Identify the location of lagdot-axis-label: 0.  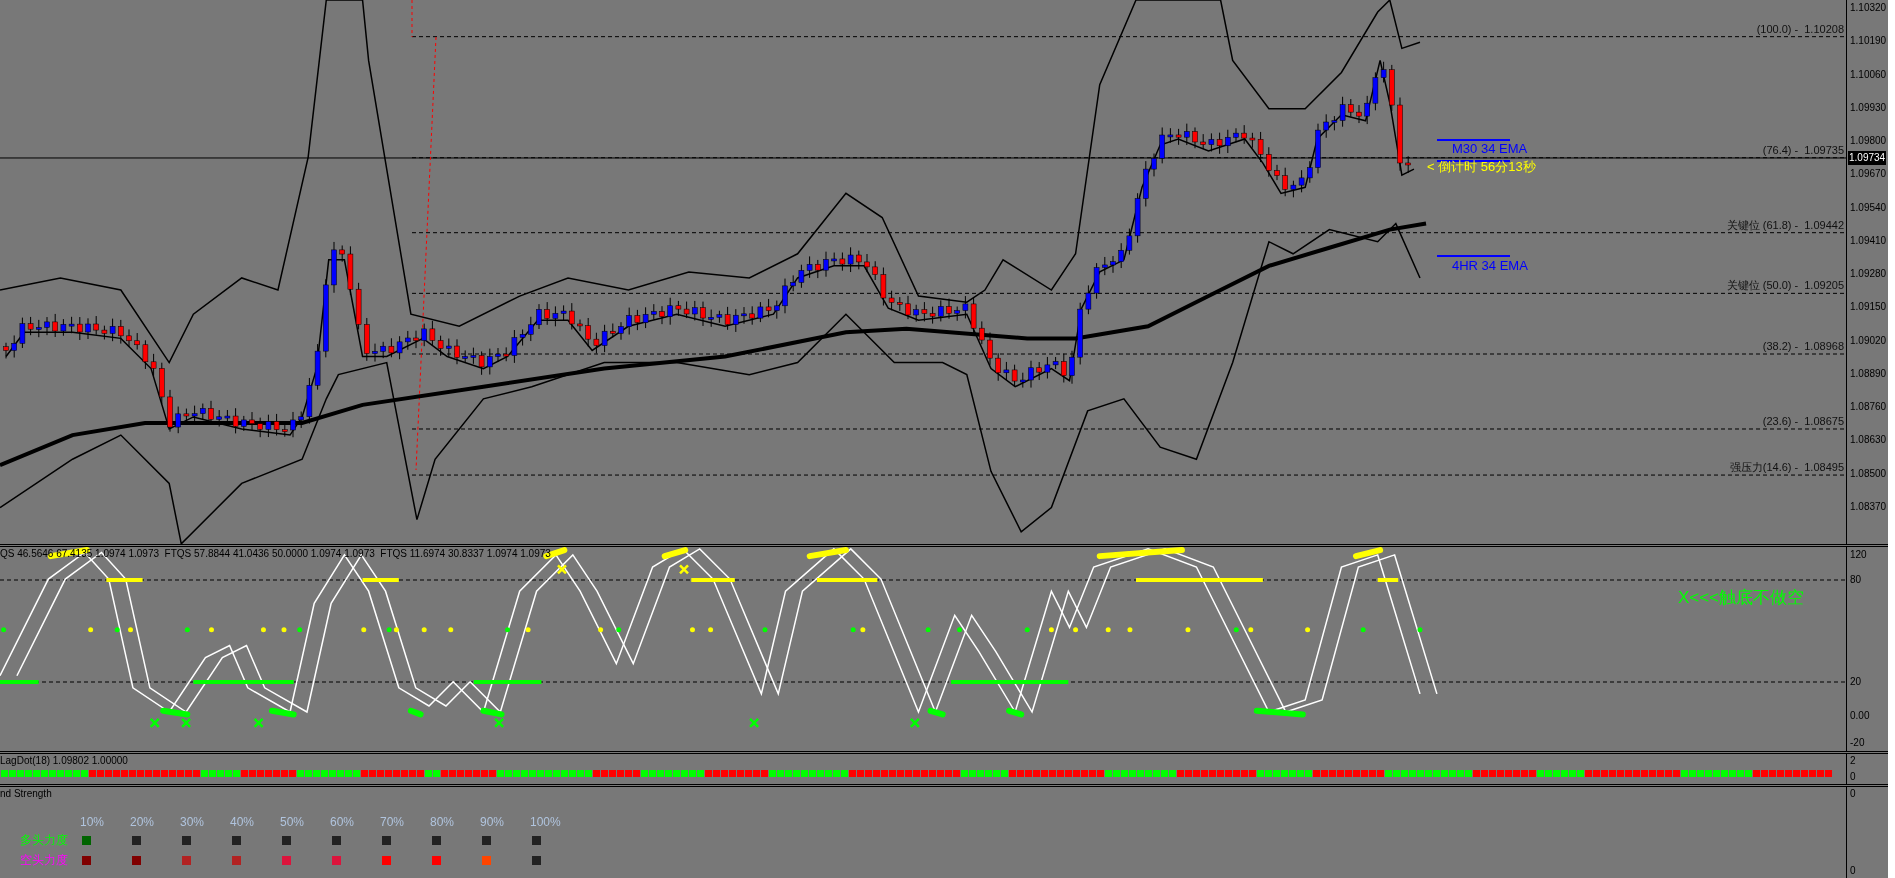
(1853, 777).